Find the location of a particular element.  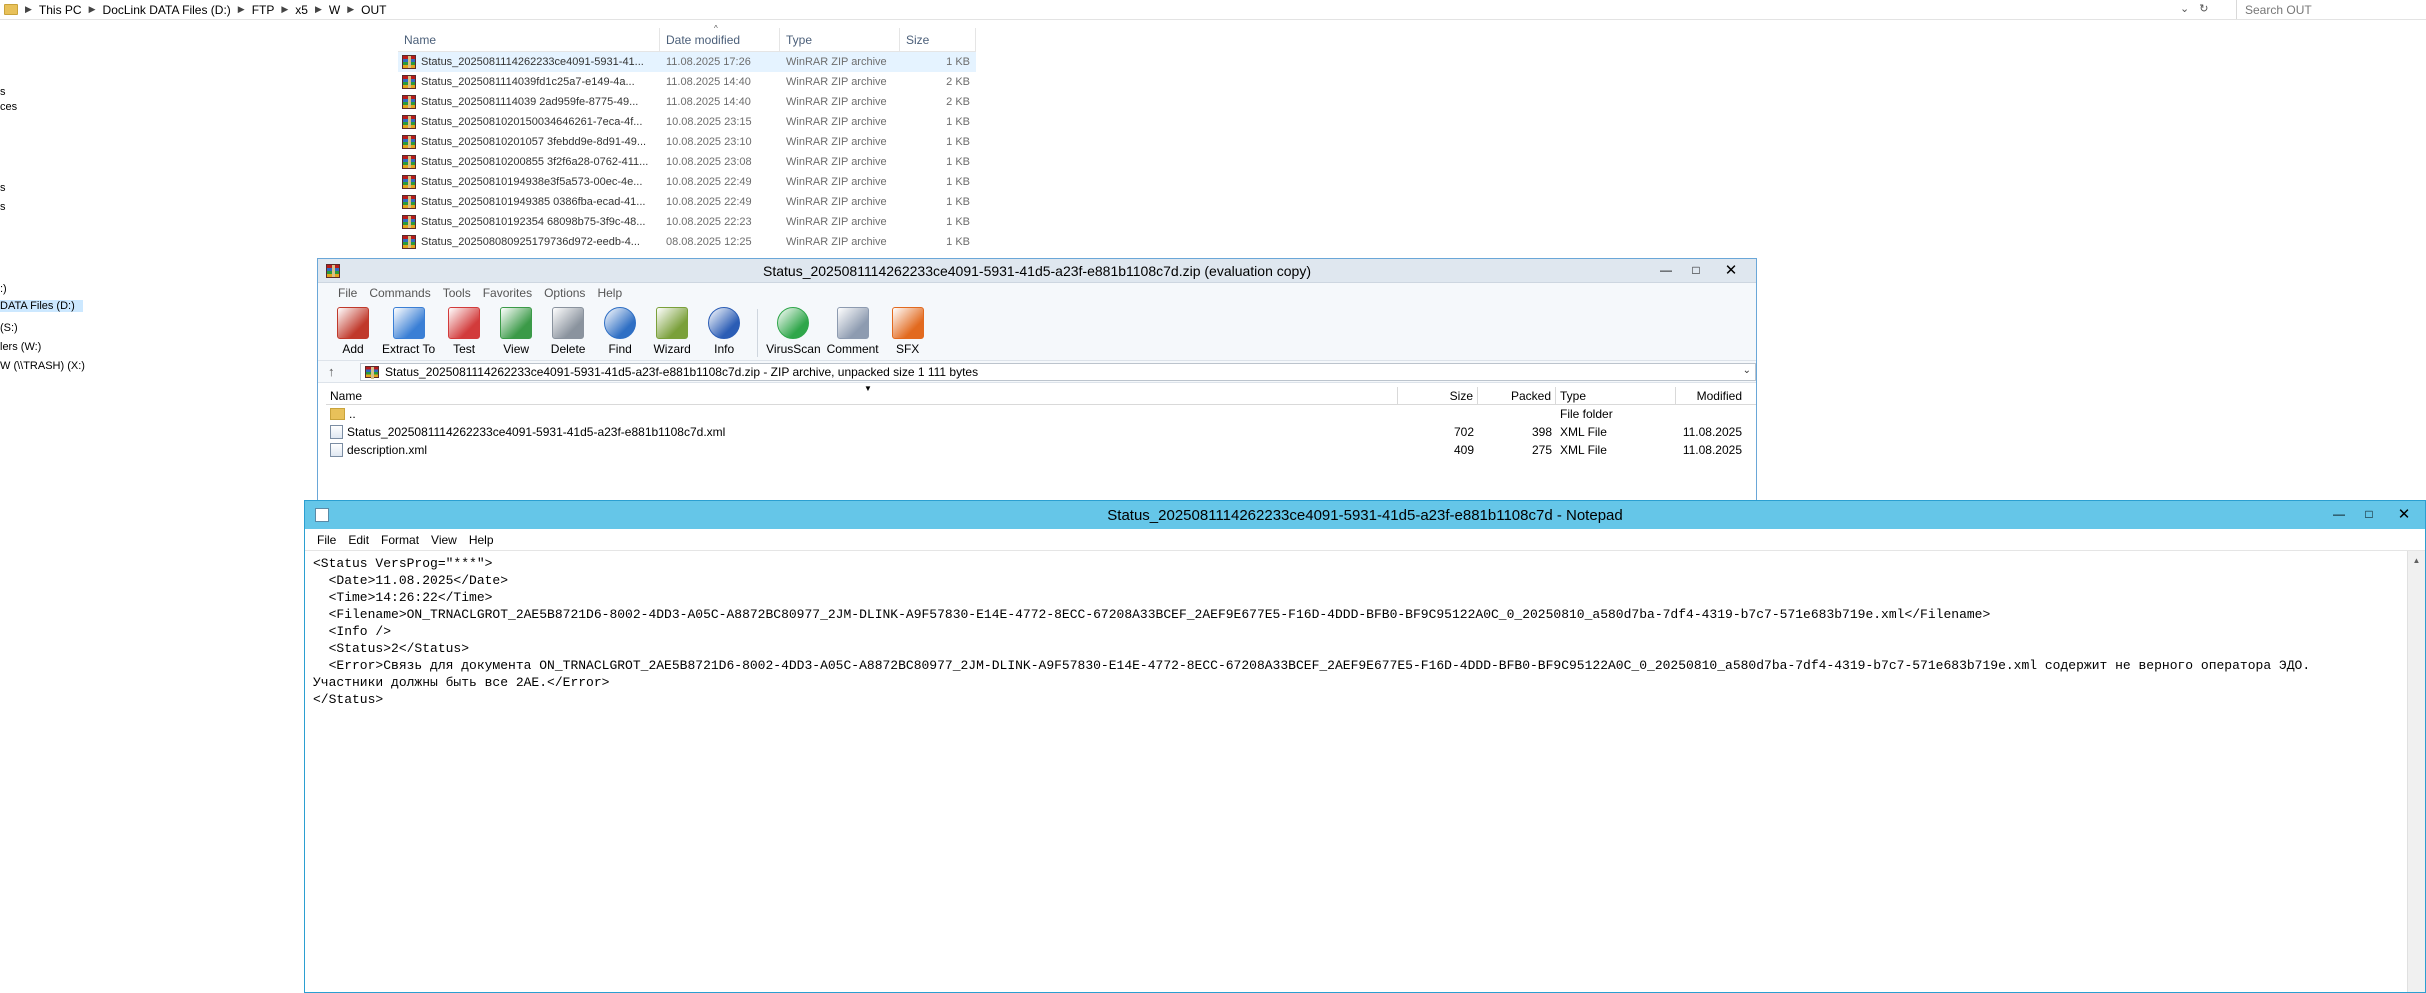

address-controls: ⌄ ↻ is located at coordinates (2194, 8).